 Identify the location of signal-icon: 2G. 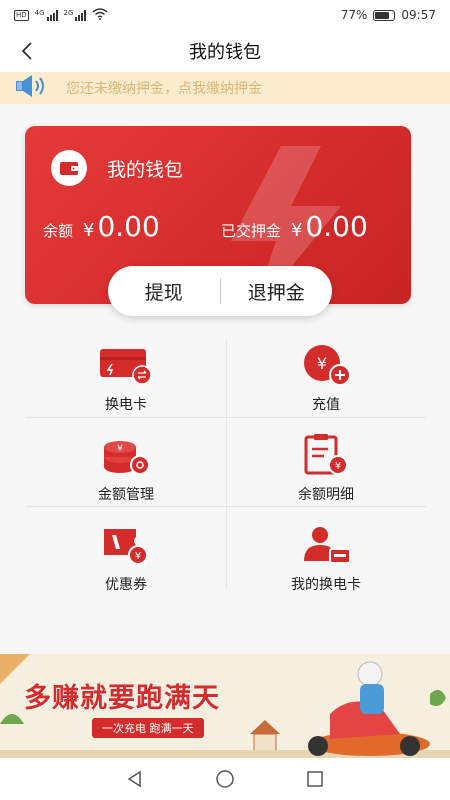
(75, 15).